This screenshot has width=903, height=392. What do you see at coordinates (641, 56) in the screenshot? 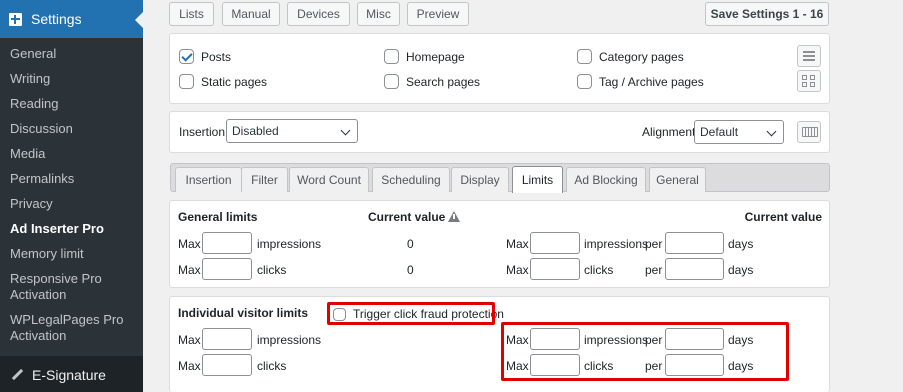
I see `category-pages-label: Category pages` at bounding box center [641, 56].